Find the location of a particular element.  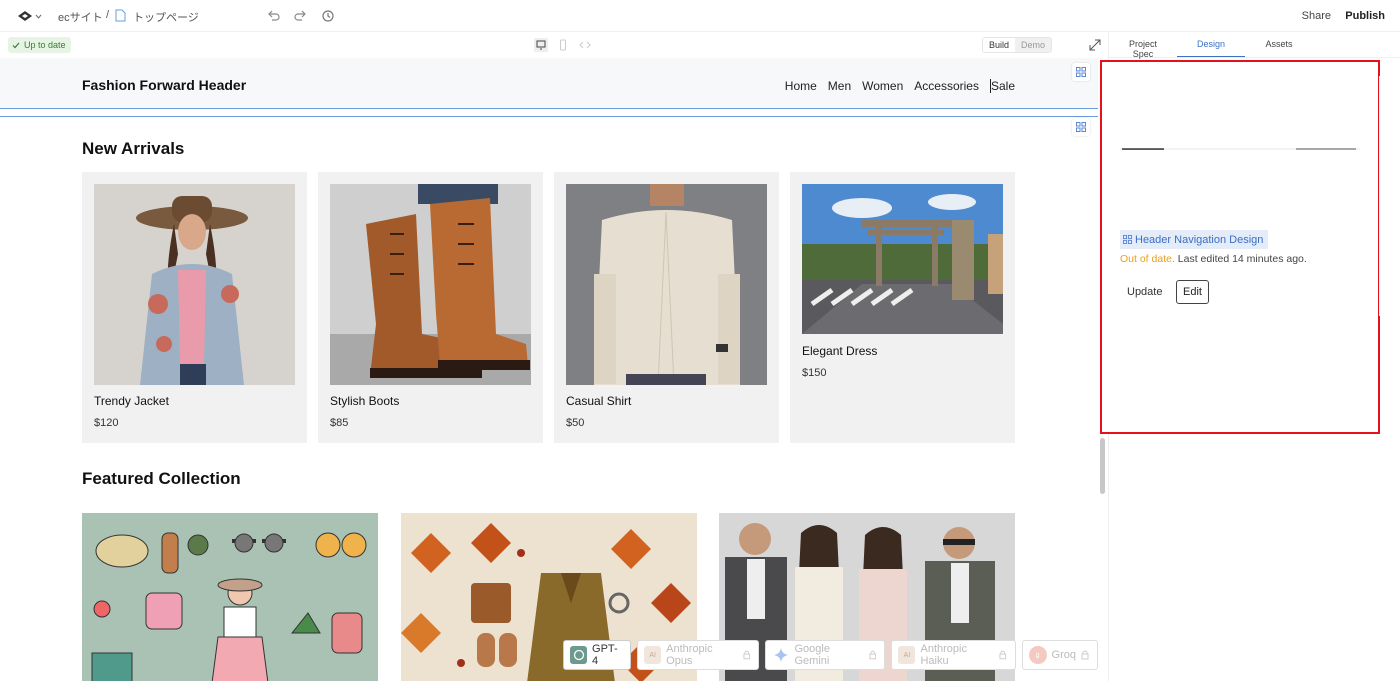

openai-icon is located at coordinates (579, 655).